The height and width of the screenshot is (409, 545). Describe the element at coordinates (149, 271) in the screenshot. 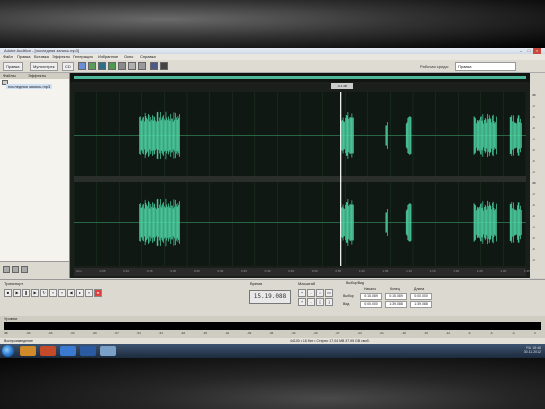

I see `time-ruler-tick: 0:15` at that location.